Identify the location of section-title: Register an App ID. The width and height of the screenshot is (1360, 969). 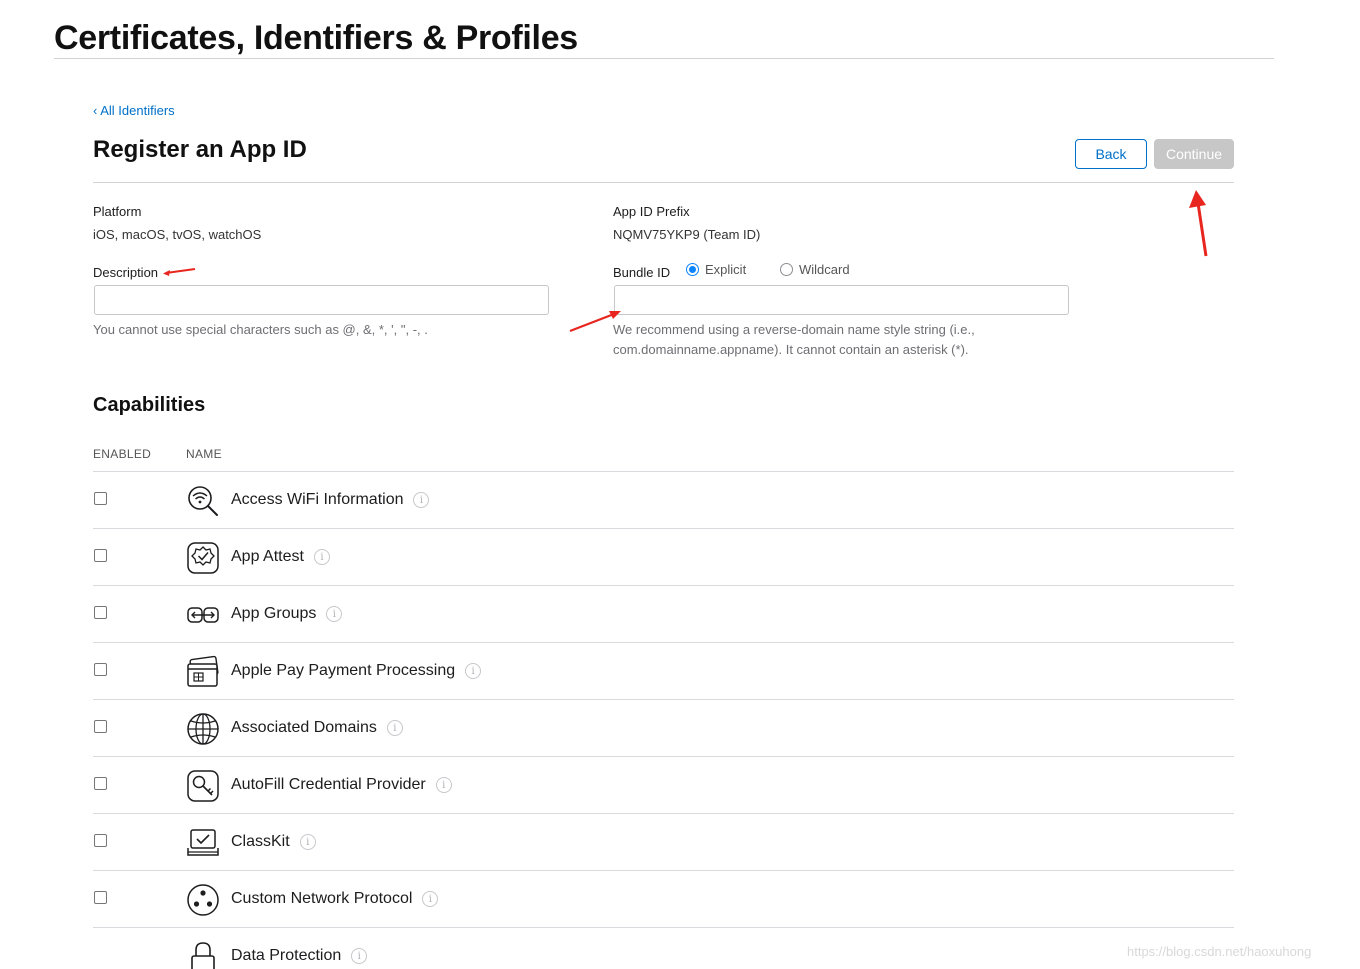
(200, 149).